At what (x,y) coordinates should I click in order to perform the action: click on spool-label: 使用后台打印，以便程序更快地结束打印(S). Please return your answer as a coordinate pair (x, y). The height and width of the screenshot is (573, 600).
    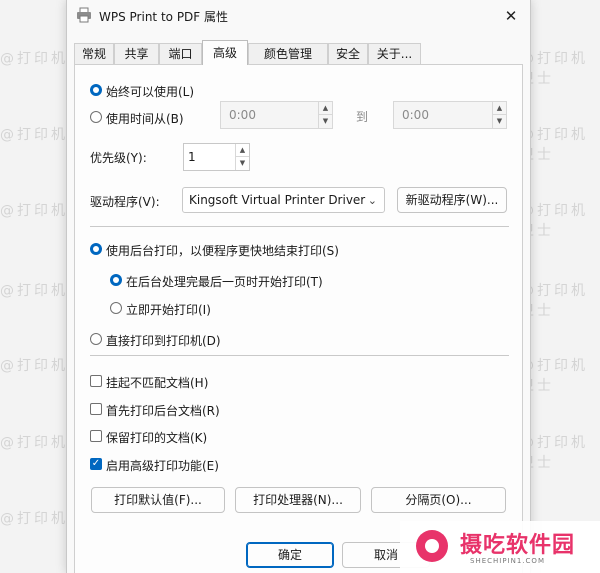
    Looking at the image, I should click on (222, 251).